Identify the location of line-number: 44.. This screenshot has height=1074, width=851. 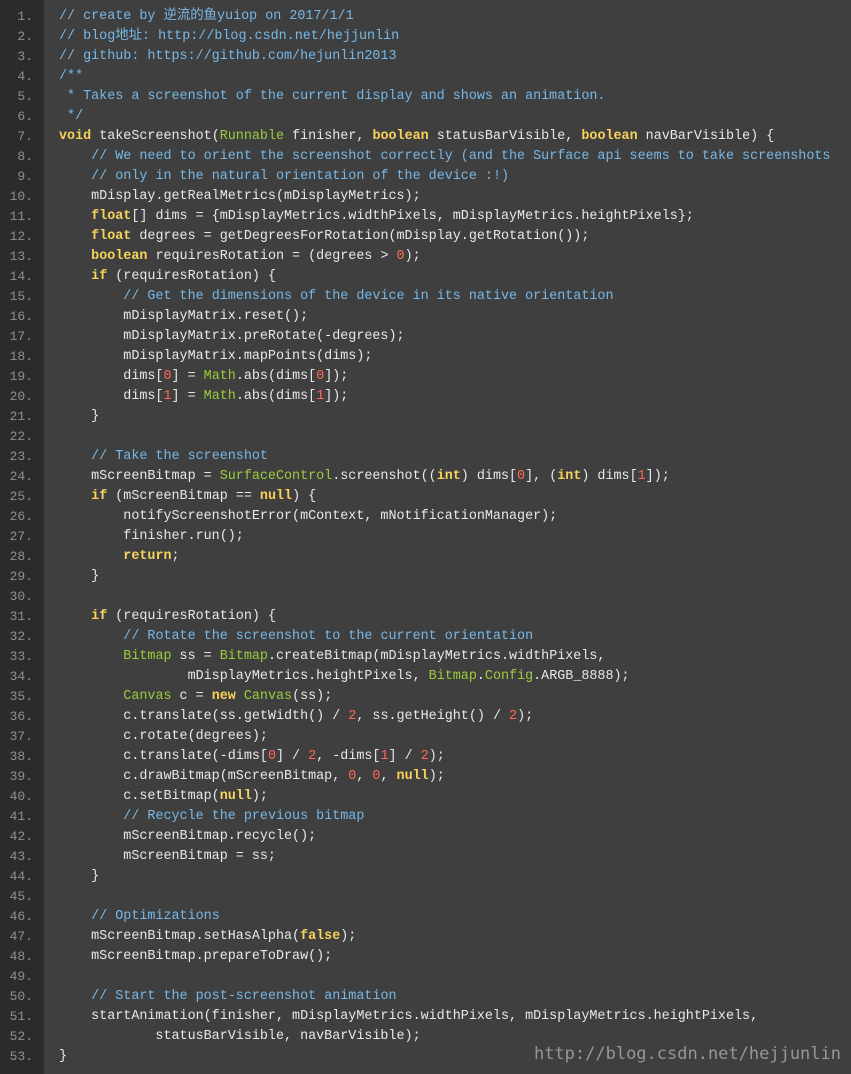
(21, 876).